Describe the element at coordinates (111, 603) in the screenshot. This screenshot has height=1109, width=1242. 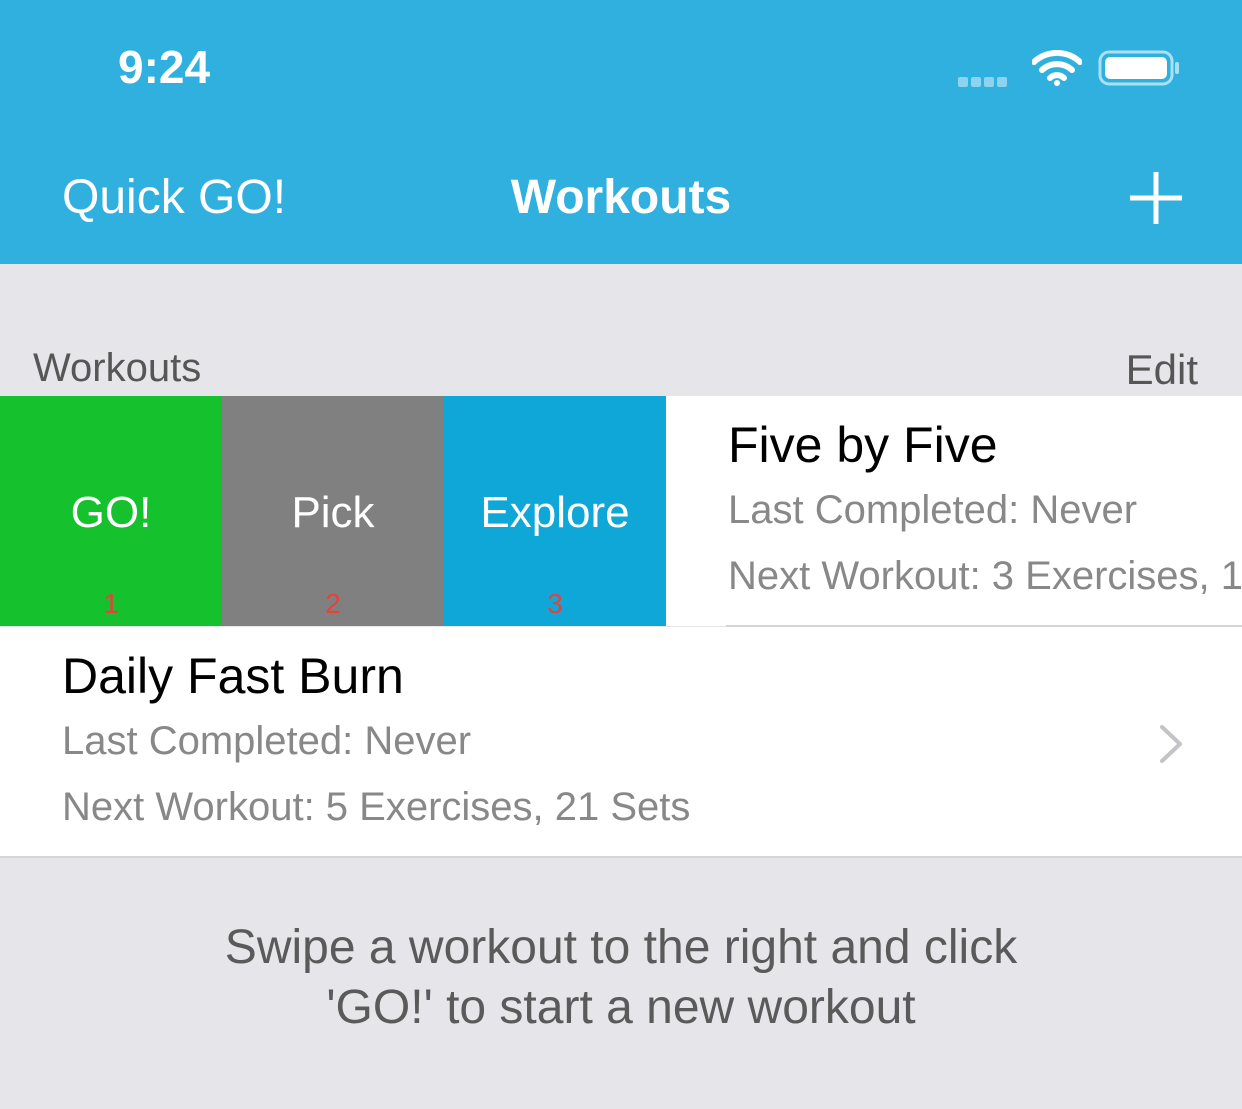
I see `go-action-number: 1` at that location.